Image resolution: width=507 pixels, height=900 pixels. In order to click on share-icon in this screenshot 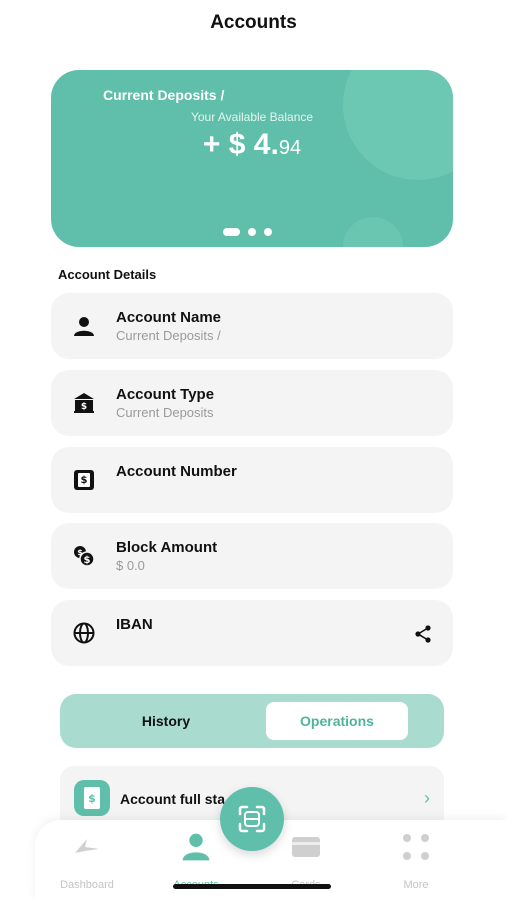, I will do `click(423, 634)`.